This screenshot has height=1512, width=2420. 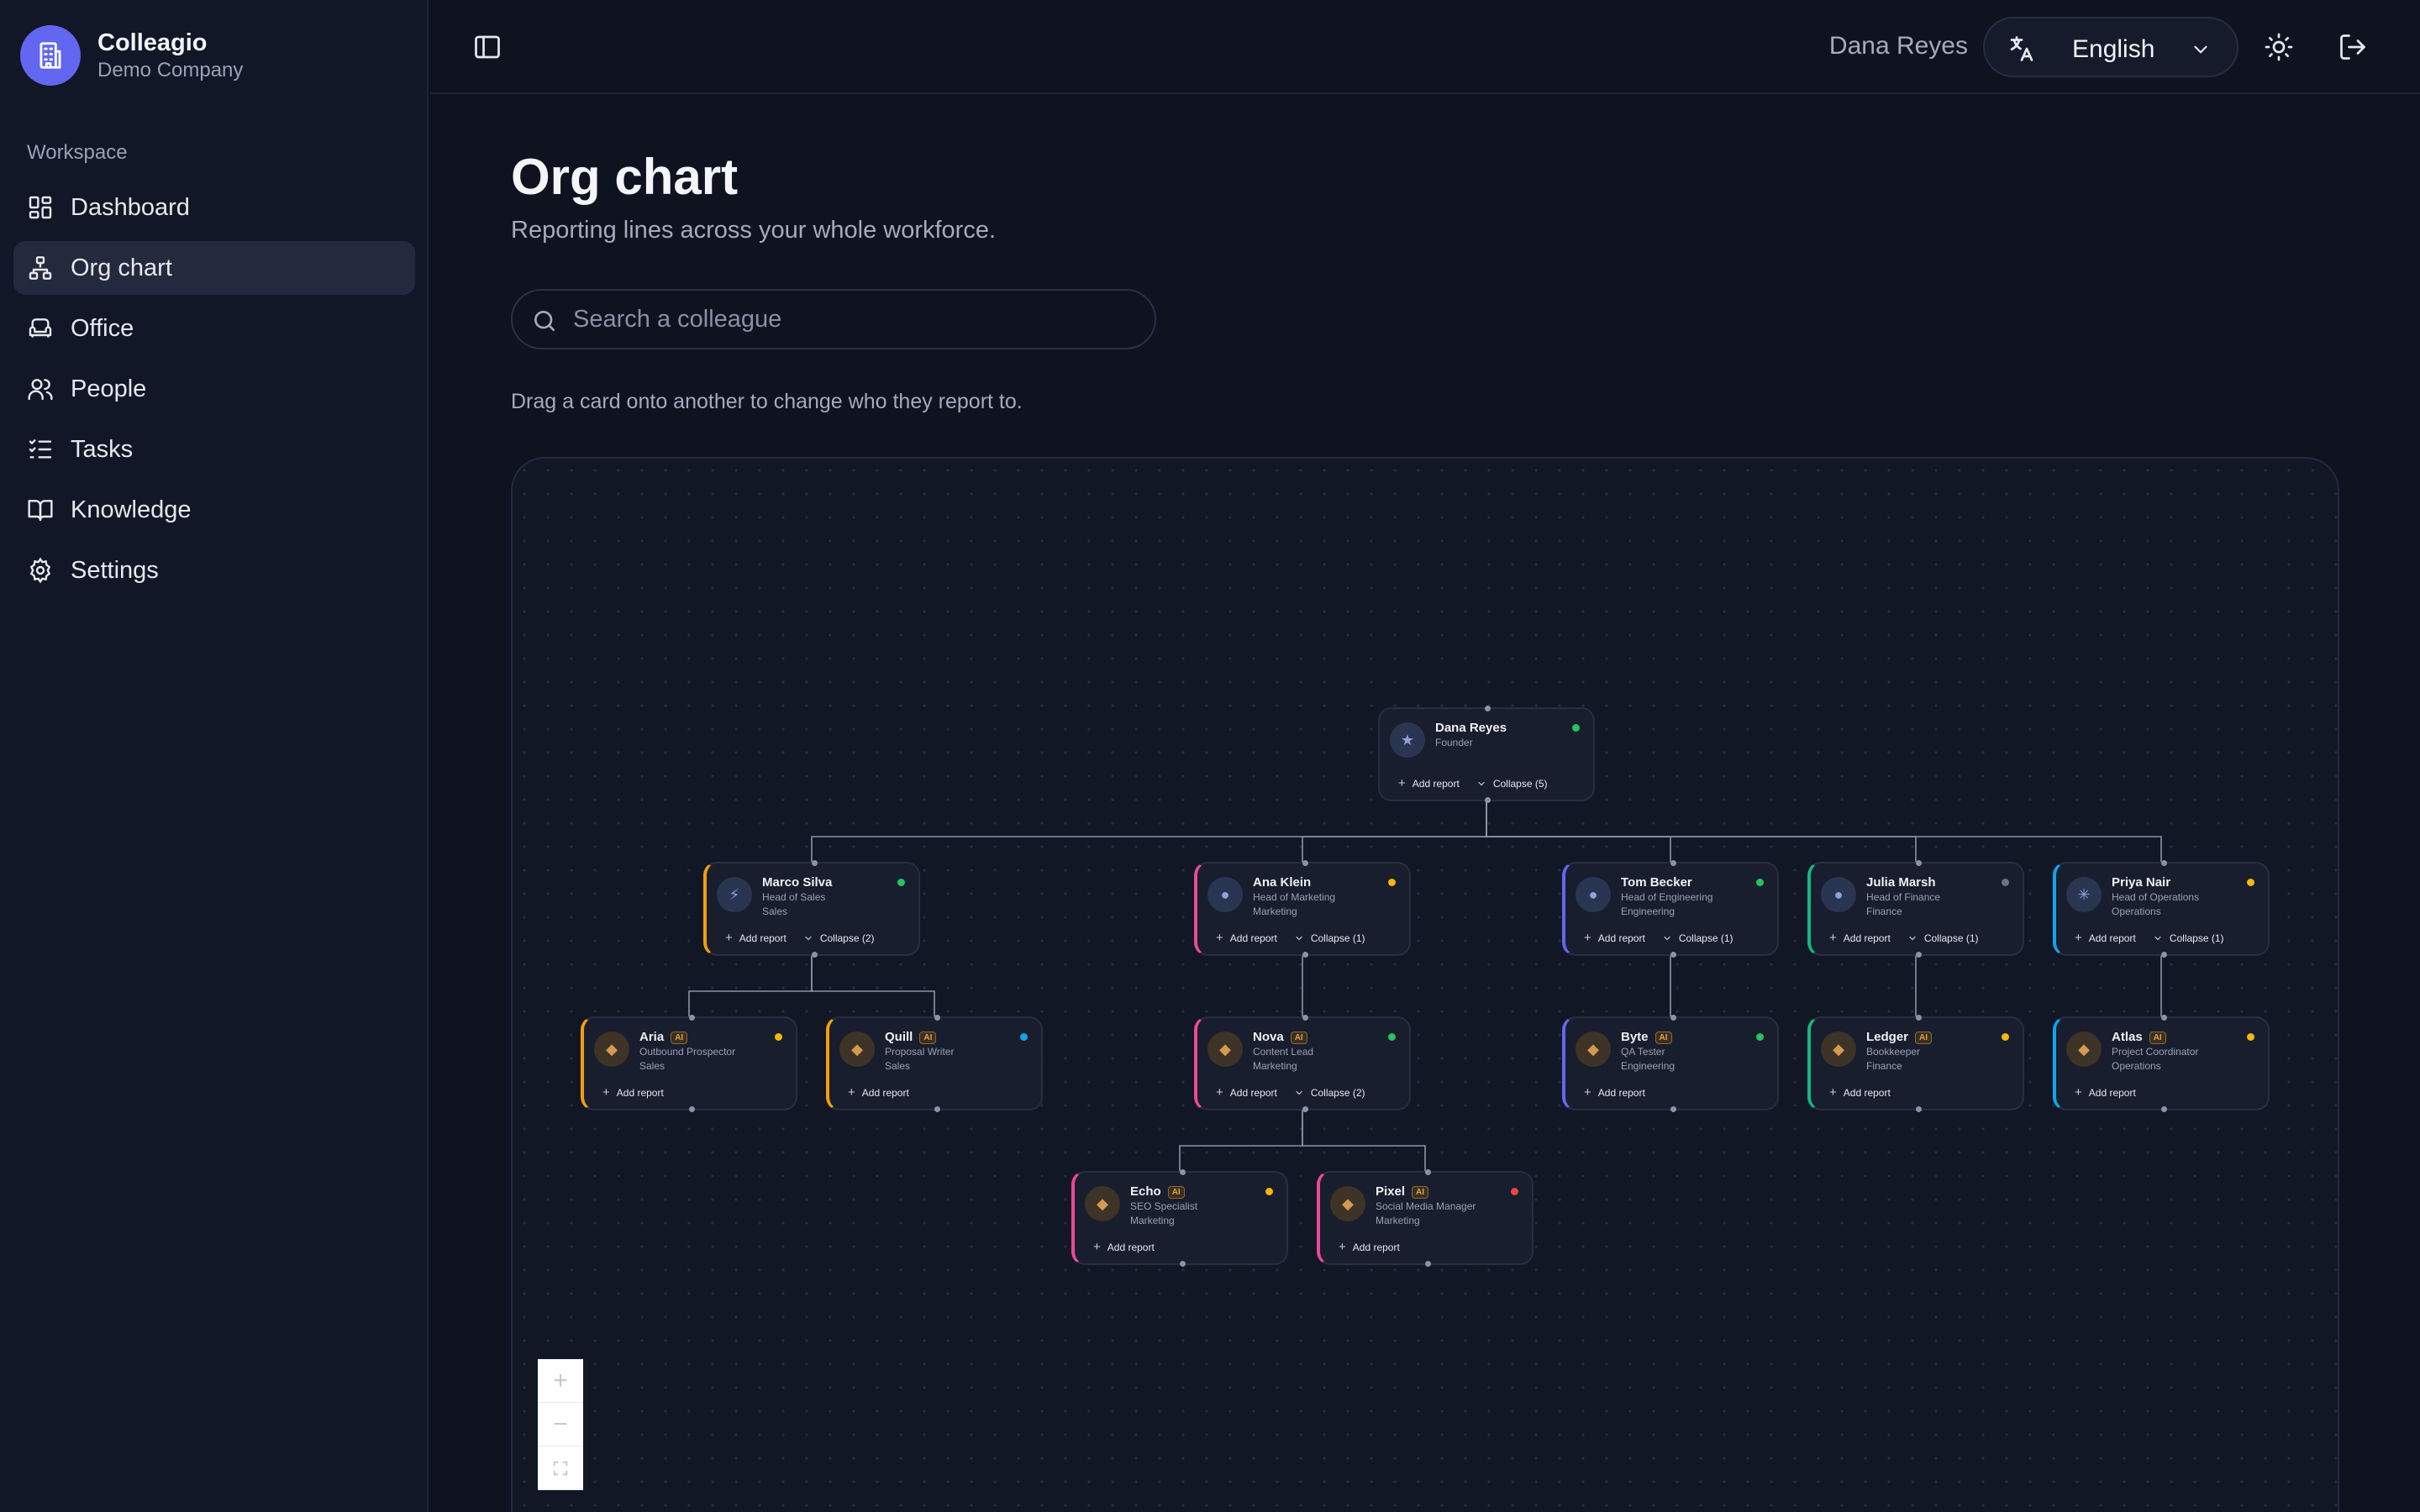 What do you see at coordinates (1916, 1063) in the screenshot?
I see `org-card-ledger: ◆ Ledger AI Bookkeeper Finance + Add report` at bounding box center [1916, 1063].